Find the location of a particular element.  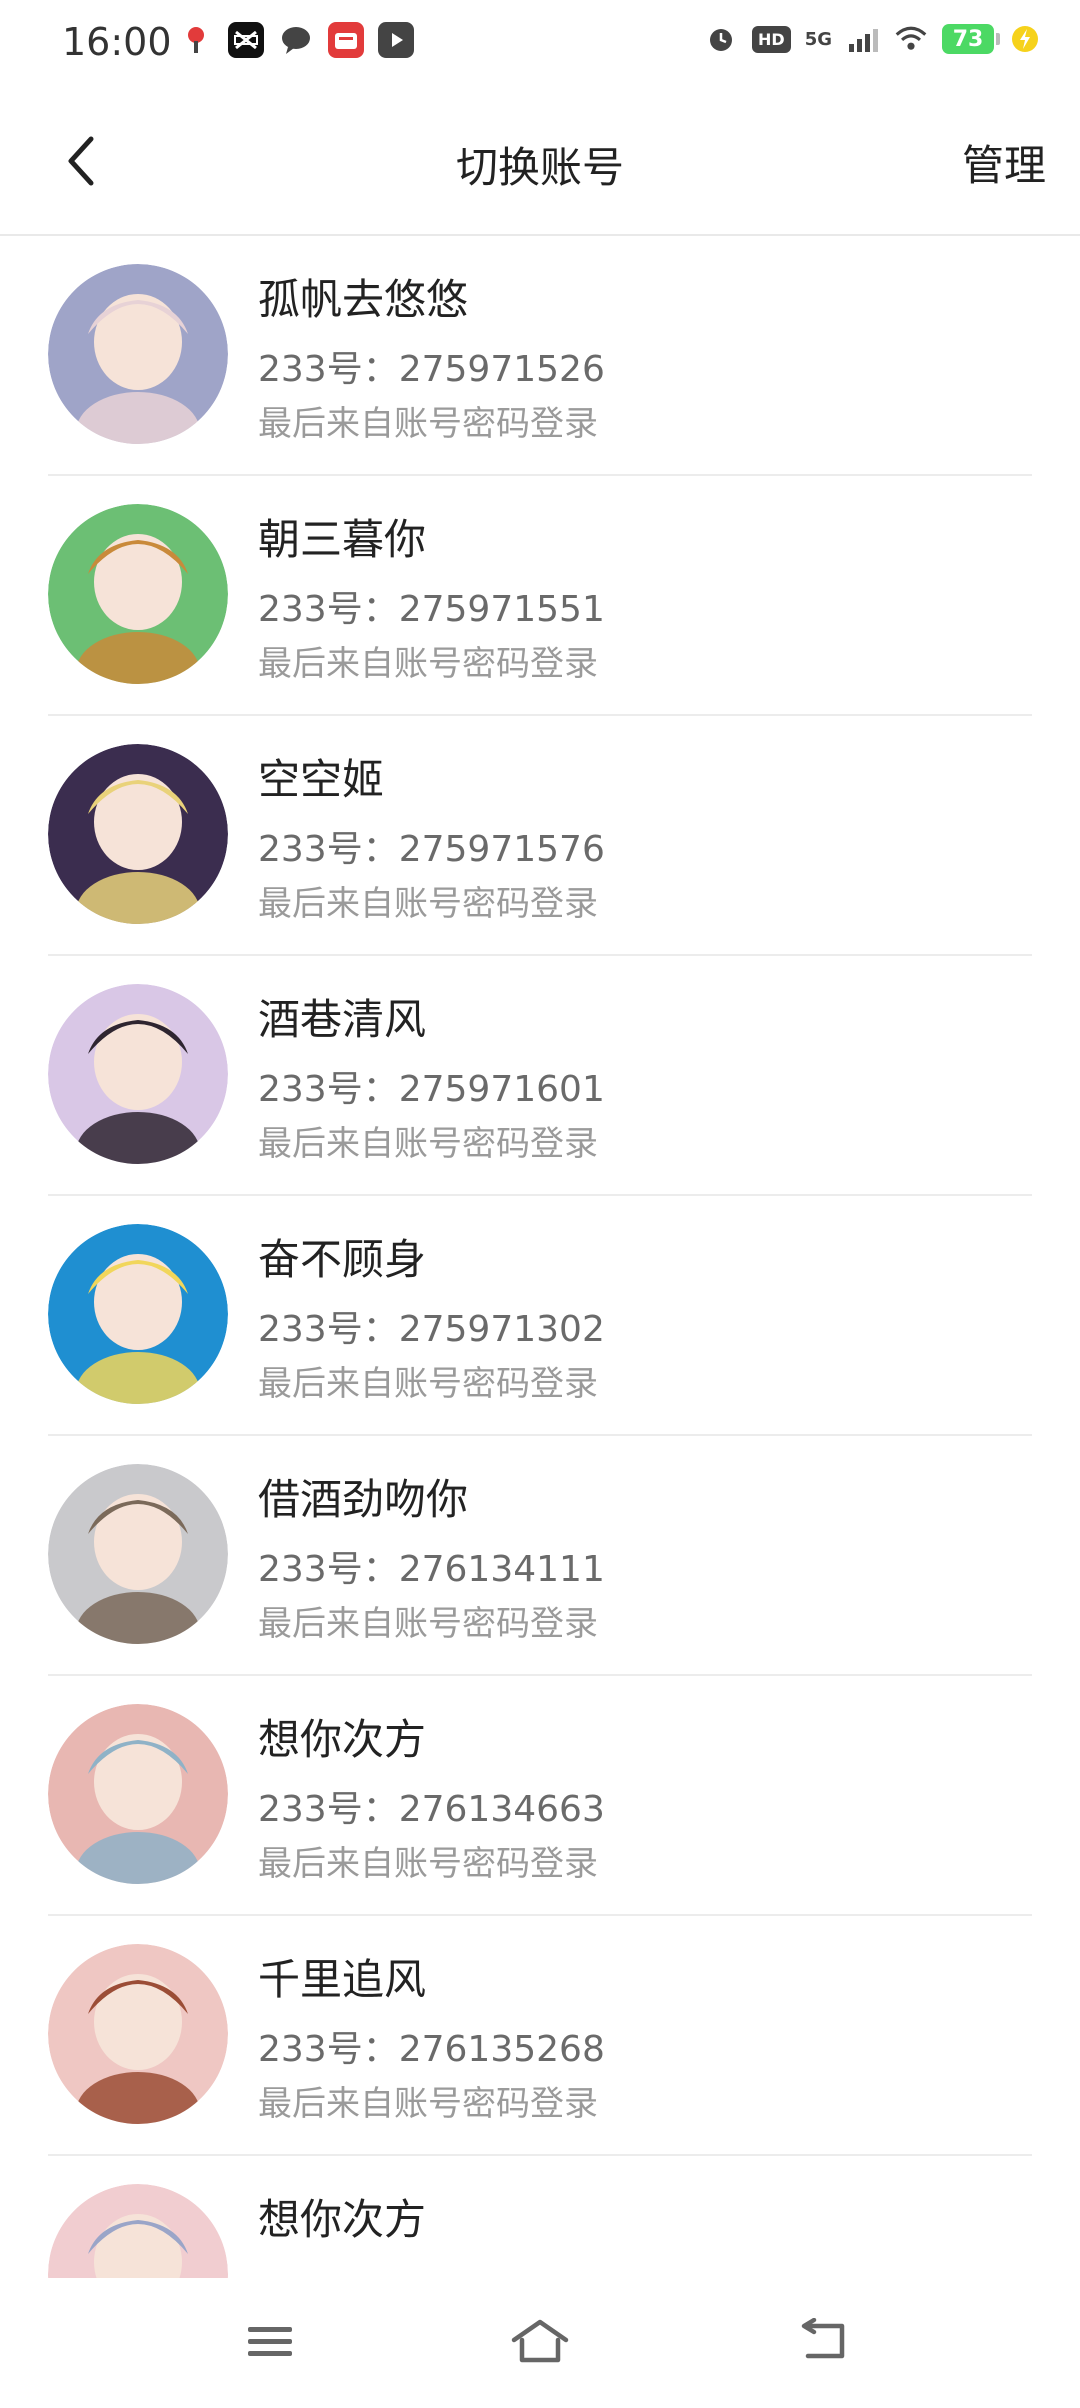

home-button is located at coordinates (540, 2341).